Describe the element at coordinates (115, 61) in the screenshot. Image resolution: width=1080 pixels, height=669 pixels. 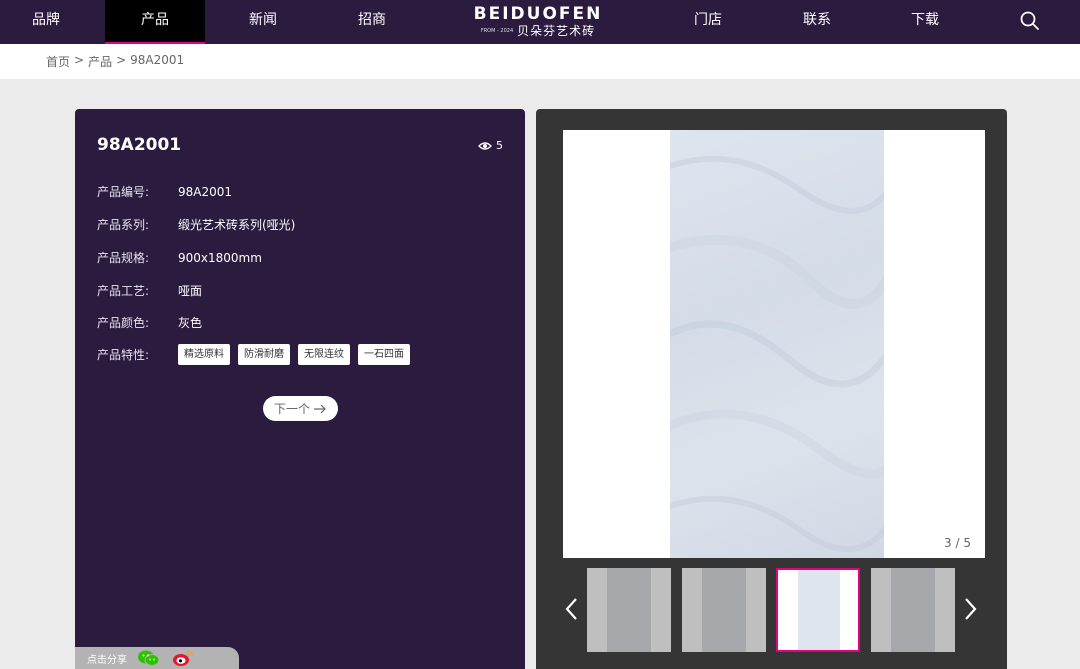
I see `breadcrumb: 首页 > 产品 > 98A2001` at that location.